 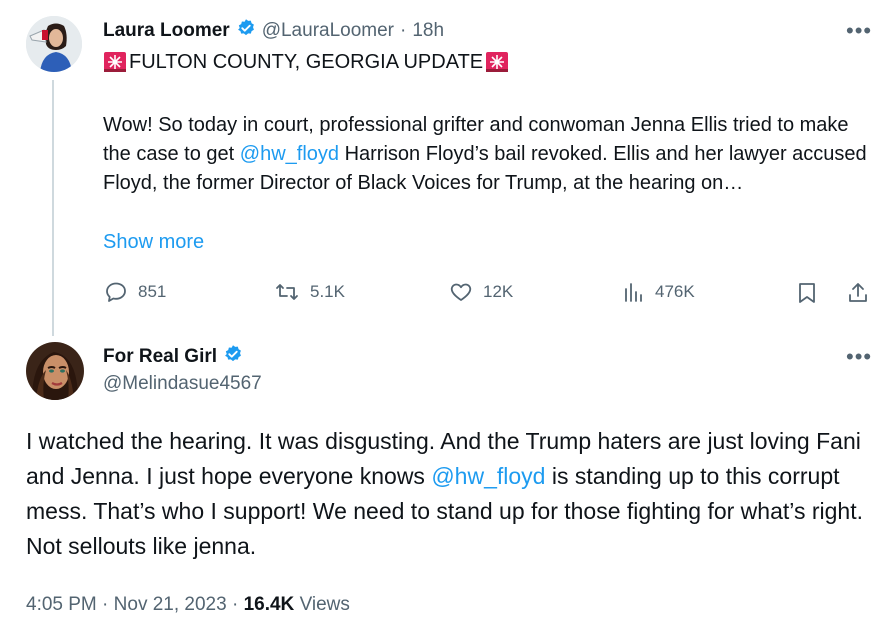 I want to click on author-name: Laura Loomer, so click(x=166, y=31).